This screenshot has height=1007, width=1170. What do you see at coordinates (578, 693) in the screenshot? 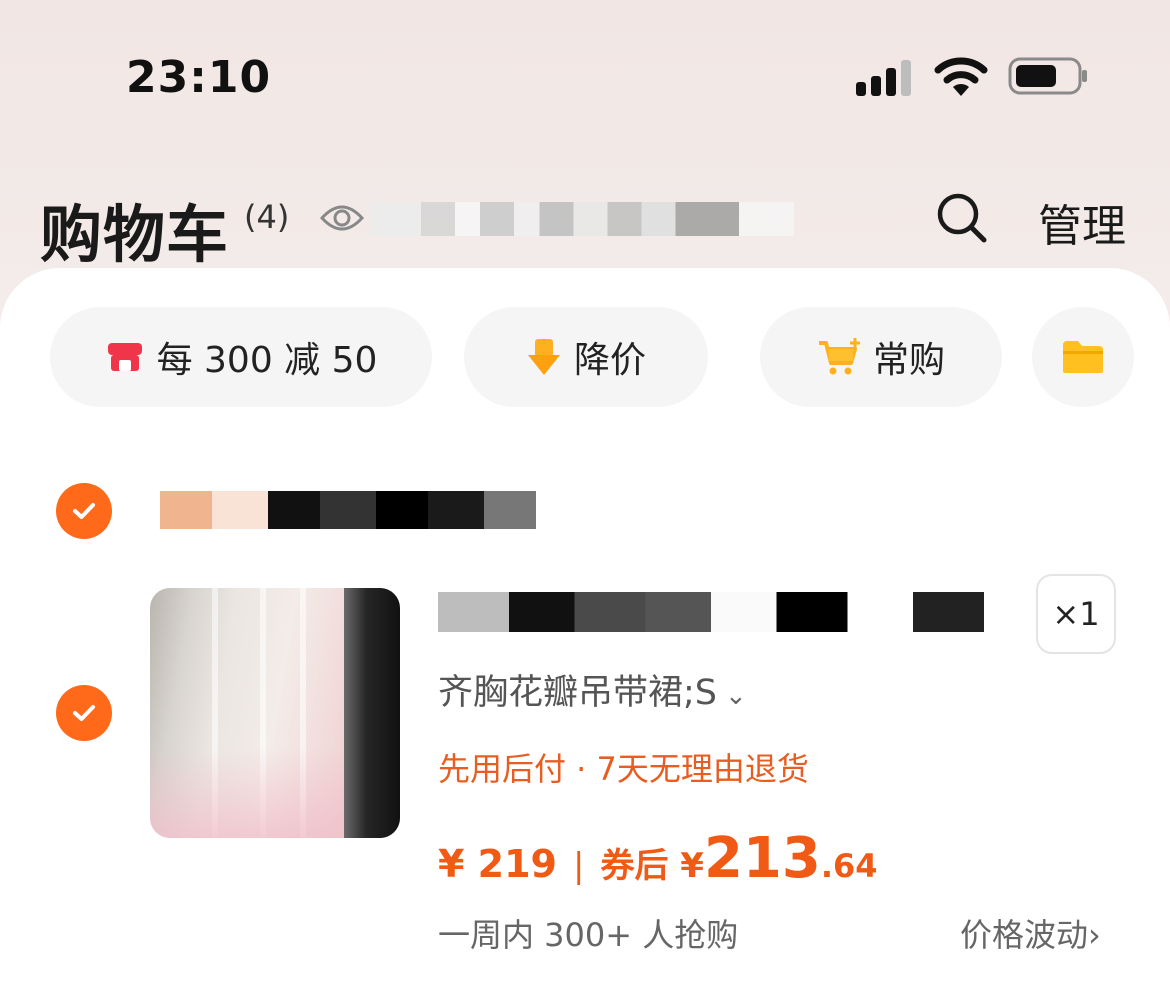
I see `sku-label: 齐胸花瓣吊带裙;S` at bounding box center [578, 693].